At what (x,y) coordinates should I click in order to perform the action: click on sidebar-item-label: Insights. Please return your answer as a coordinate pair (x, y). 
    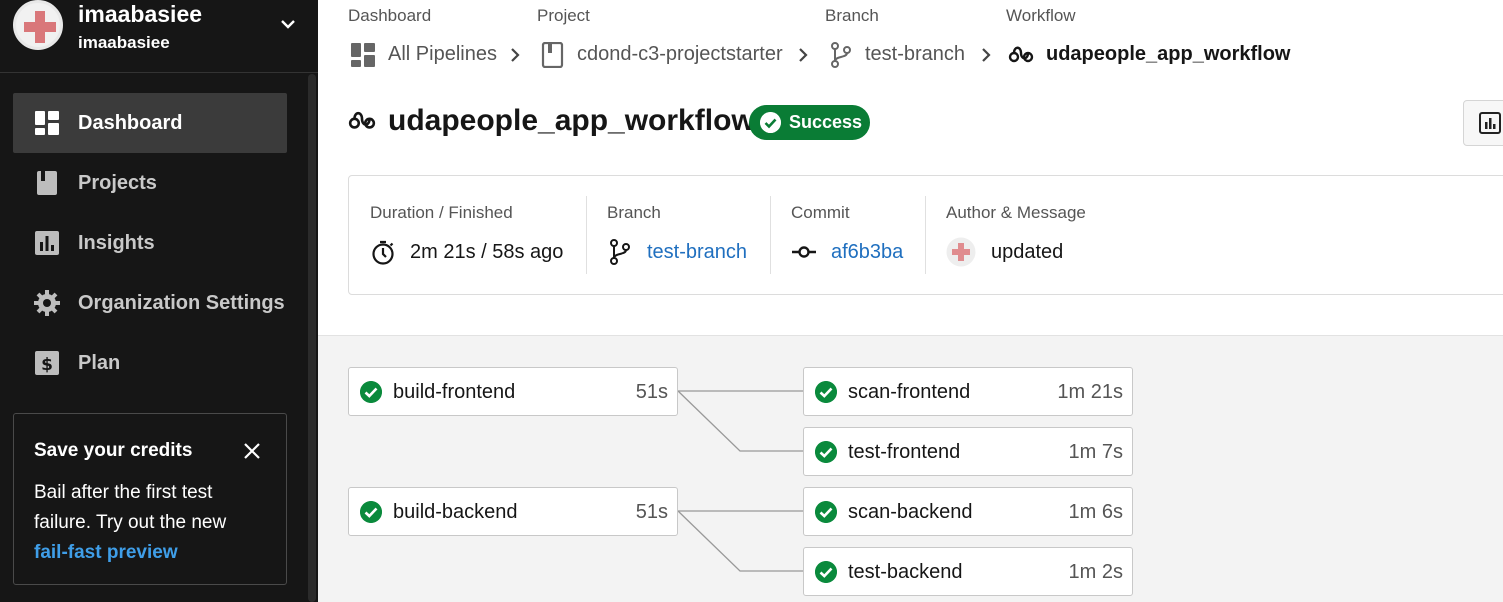
    Looking at the image, I should click on (116, 242).